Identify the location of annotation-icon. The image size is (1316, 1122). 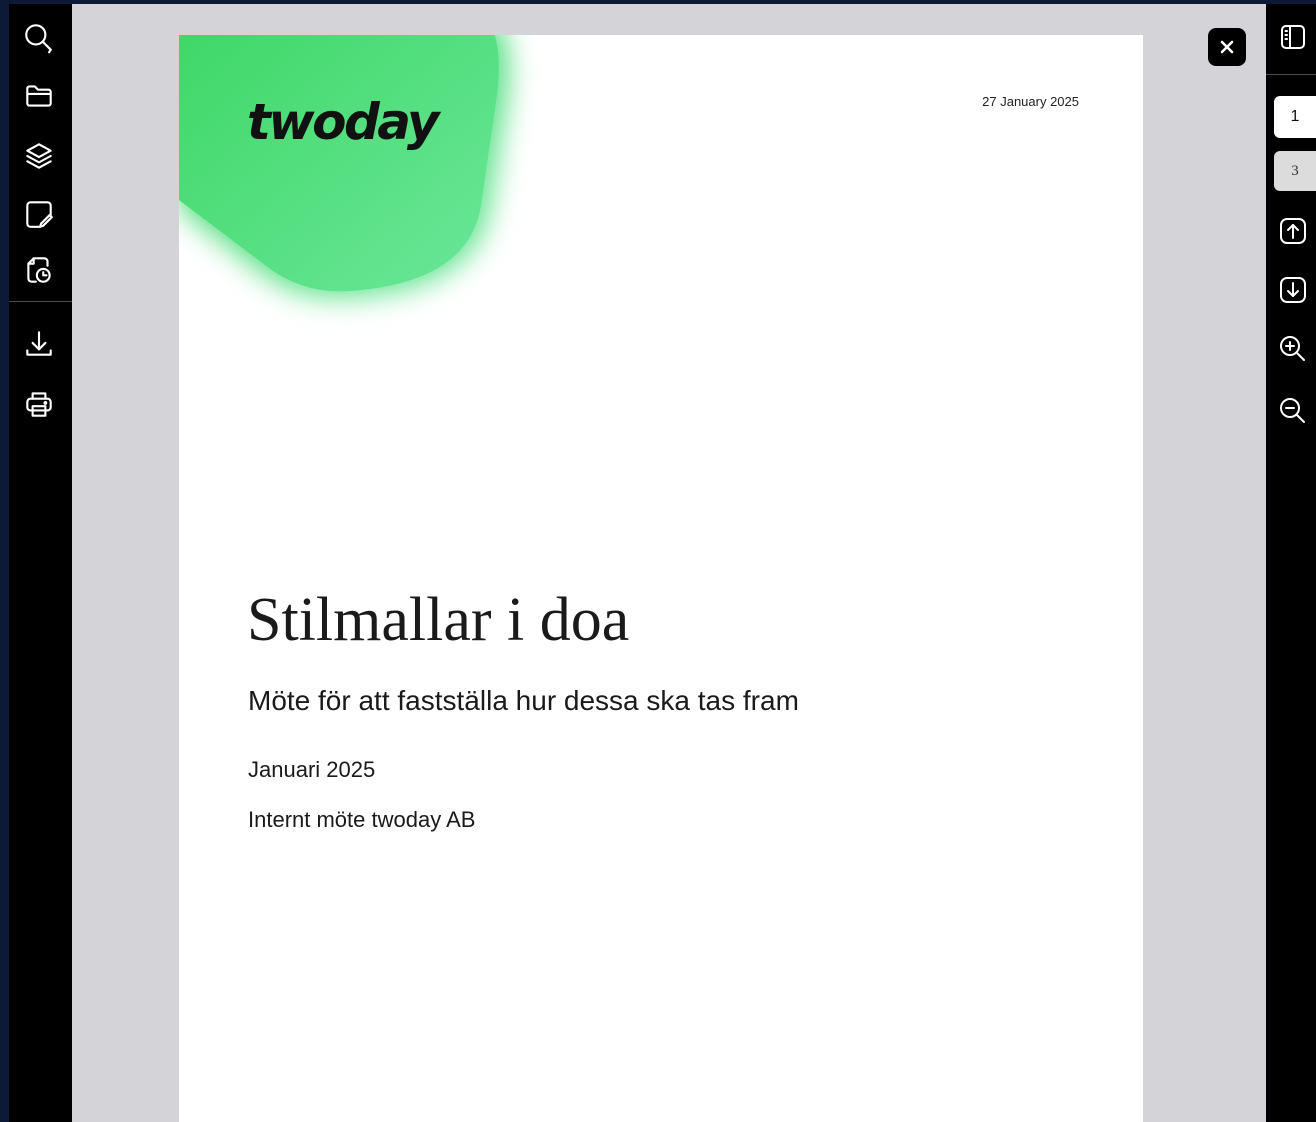
(39, 214).